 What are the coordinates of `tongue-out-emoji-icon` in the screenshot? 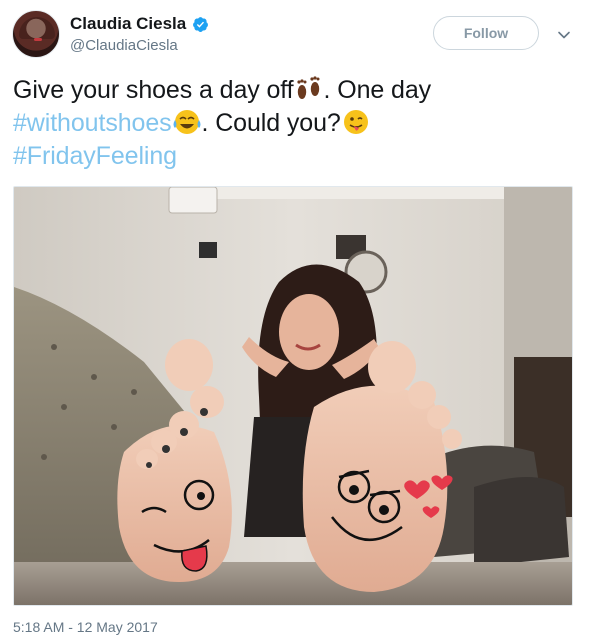 It's located at (355, 122).